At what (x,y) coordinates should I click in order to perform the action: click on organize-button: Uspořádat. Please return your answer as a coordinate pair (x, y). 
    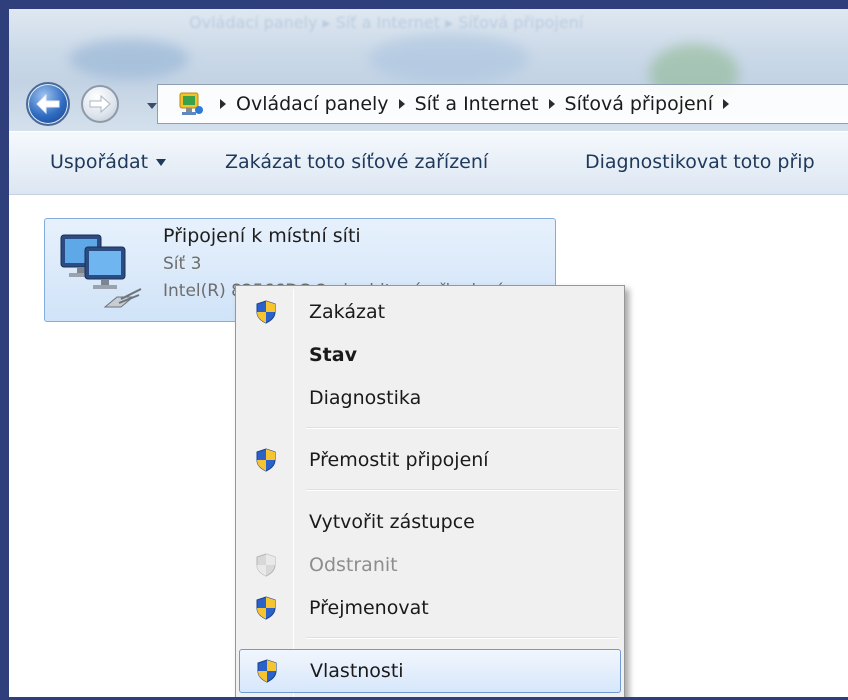
    Looking at the image, I should click on (108, 162).